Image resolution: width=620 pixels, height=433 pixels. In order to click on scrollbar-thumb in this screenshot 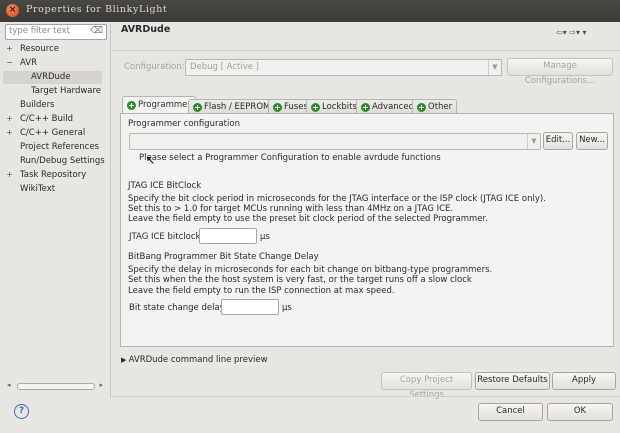, I will do `click(56, 386)`.